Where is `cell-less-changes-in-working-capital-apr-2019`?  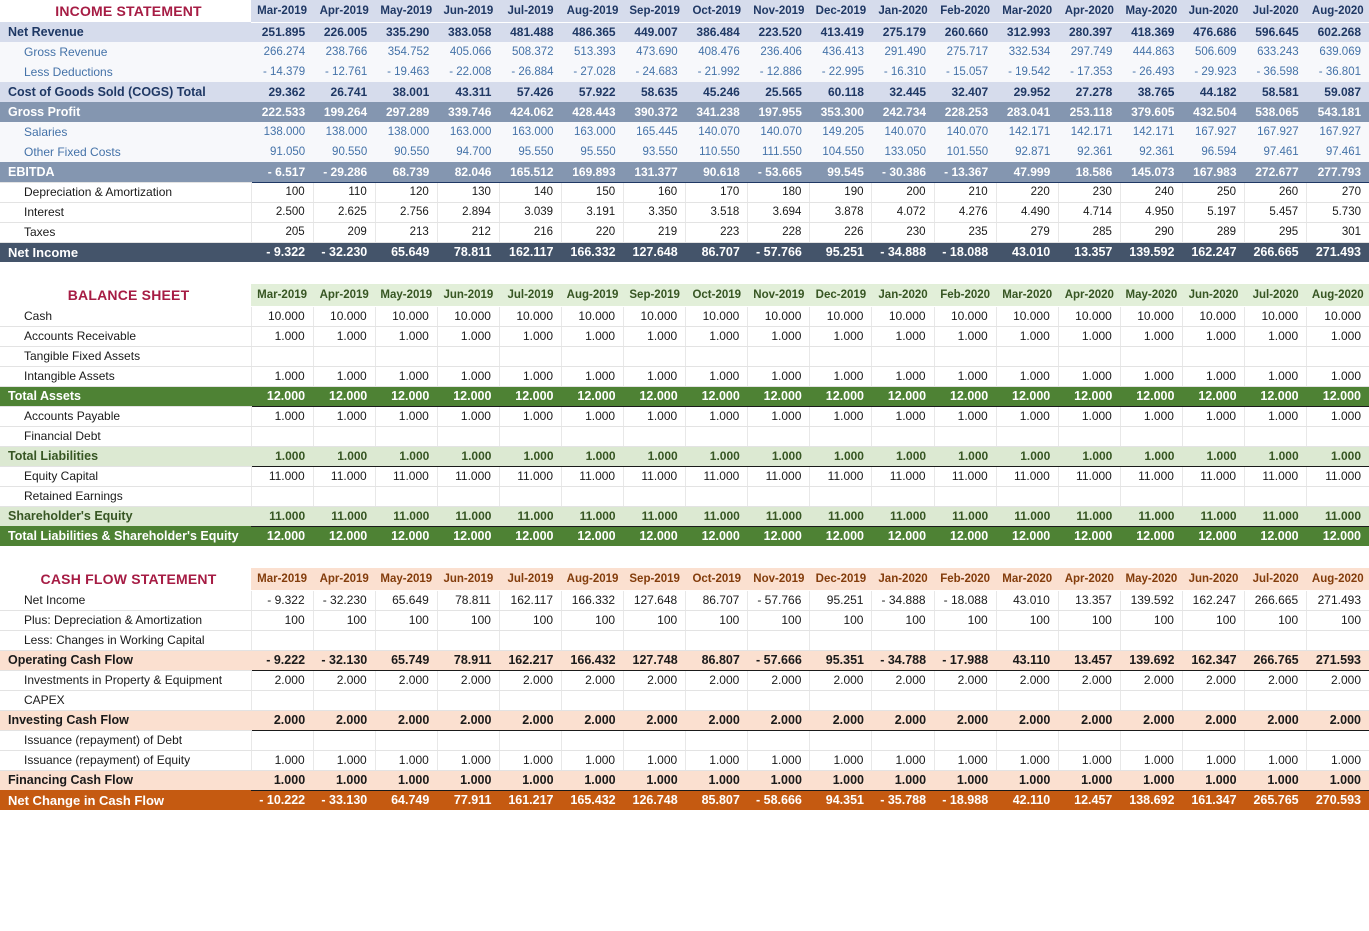 cell-less-changes-in-working-capital-apr-2019 is located at coordinates (344, 640).